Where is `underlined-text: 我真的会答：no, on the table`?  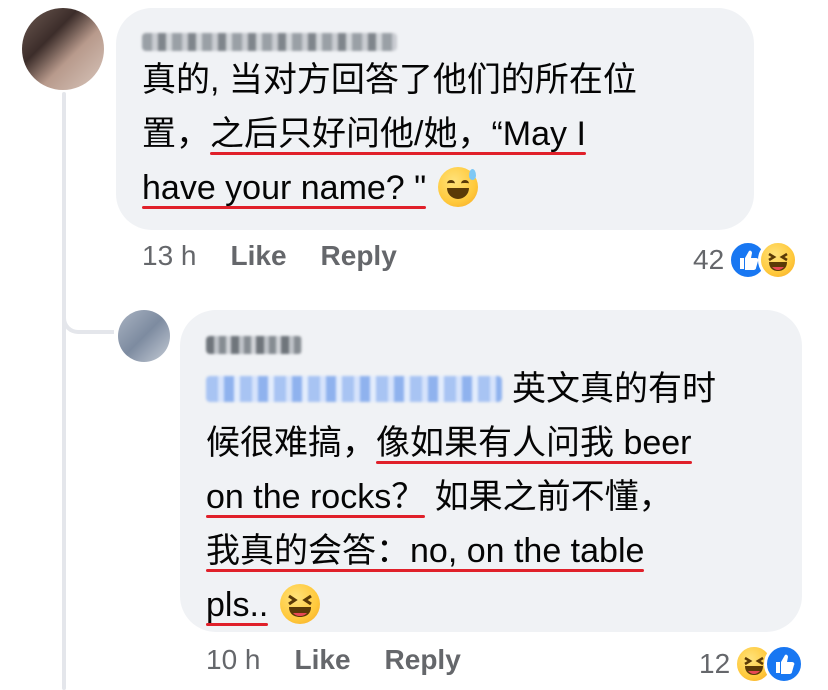
underlined-text: 我真的会答：no, on the table is located at coordinates (425, 551).